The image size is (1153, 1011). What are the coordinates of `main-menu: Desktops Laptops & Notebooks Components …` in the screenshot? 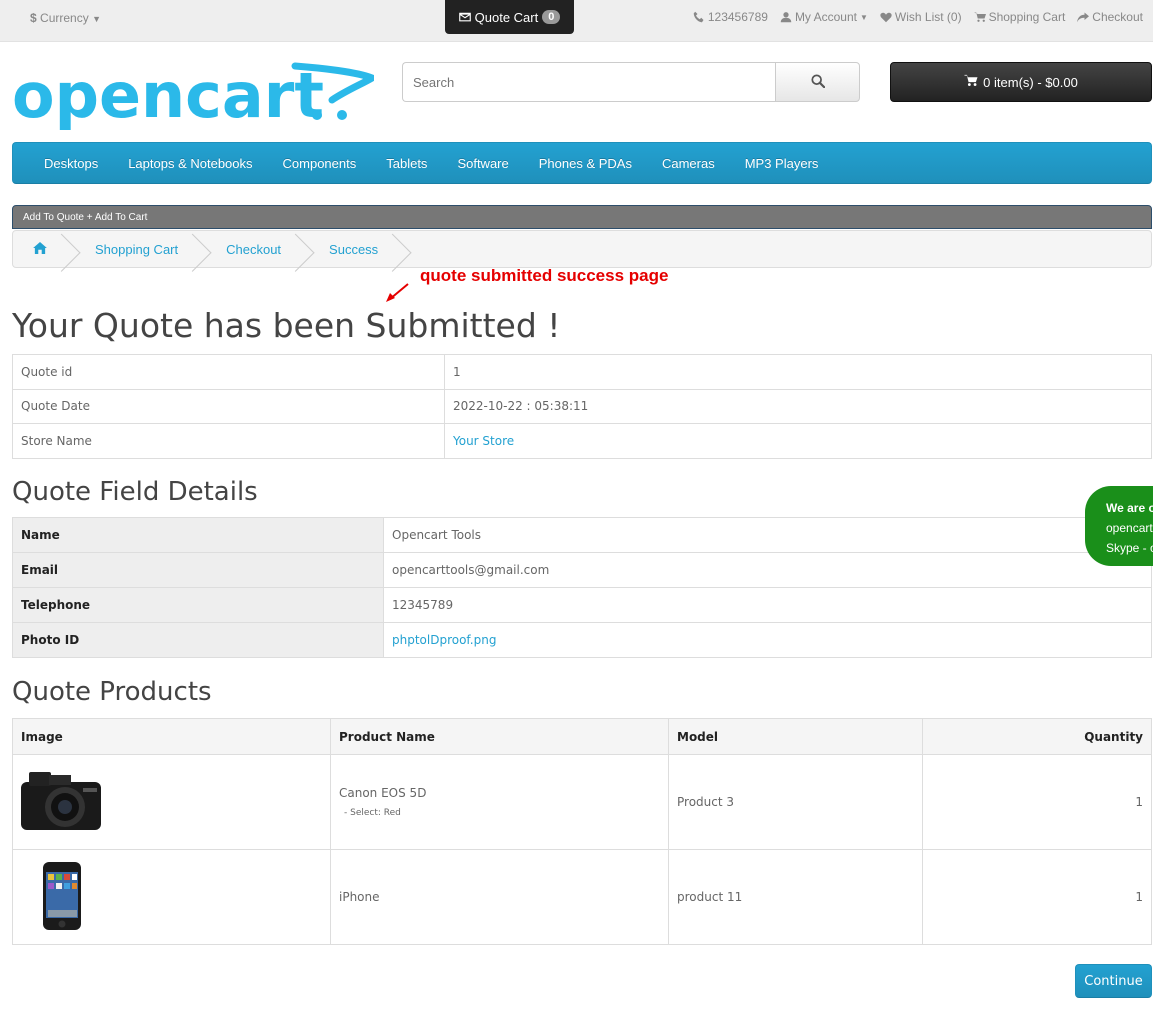 It's located at (582, 163).